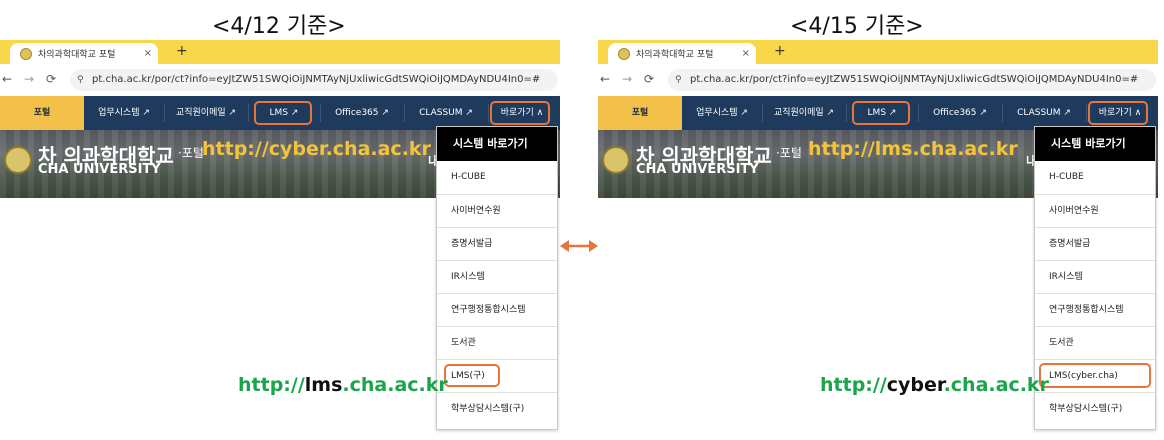  I want to click on green-url-annotation: http://lms.cha.ac.kr, so click(343, 385).